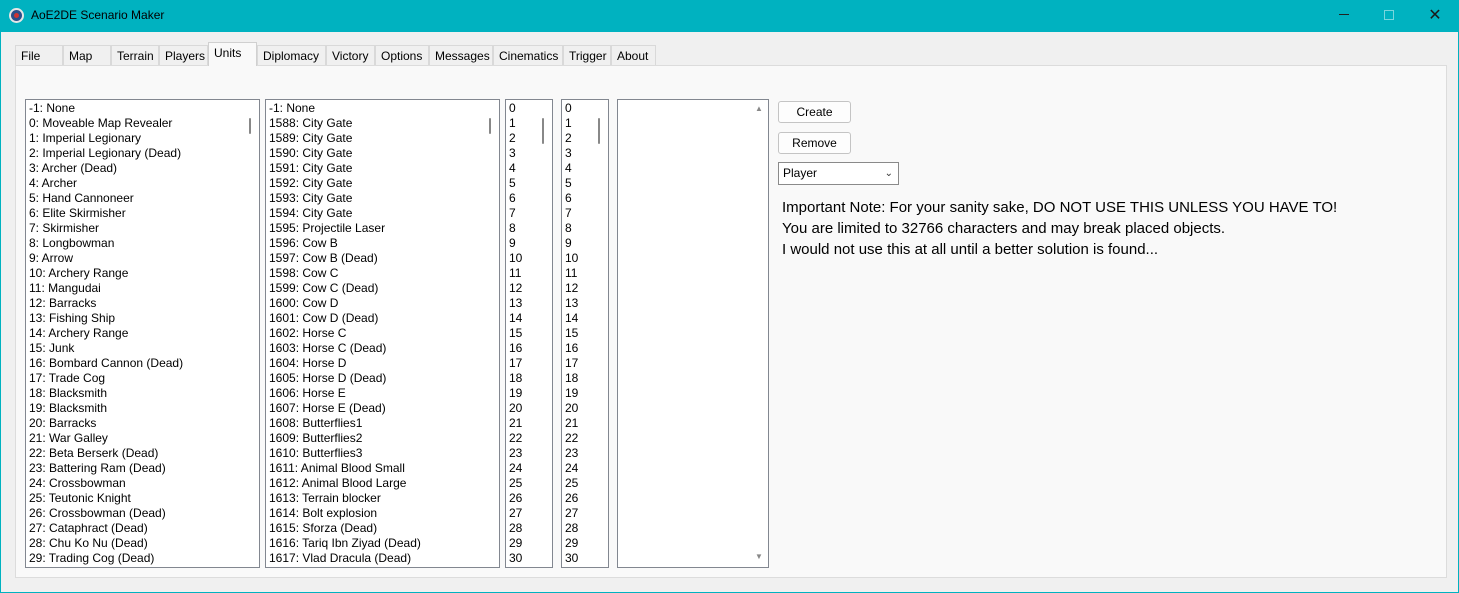 This screenshot has width=1459, height=593. Describe the element at coordinates (579, 168) in the screenshot. I see `number-item: 4` at that location.